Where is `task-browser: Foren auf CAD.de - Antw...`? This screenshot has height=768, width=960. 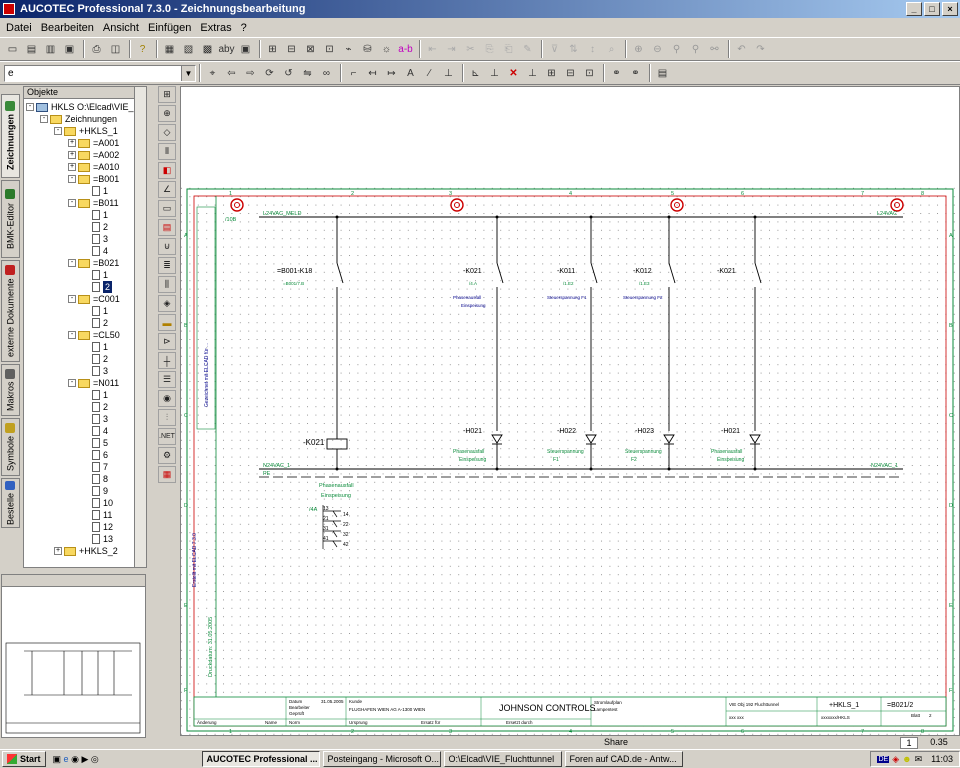 task-browser: Foren auf CAD.de - Antw... is located at coordinates (623, 759).